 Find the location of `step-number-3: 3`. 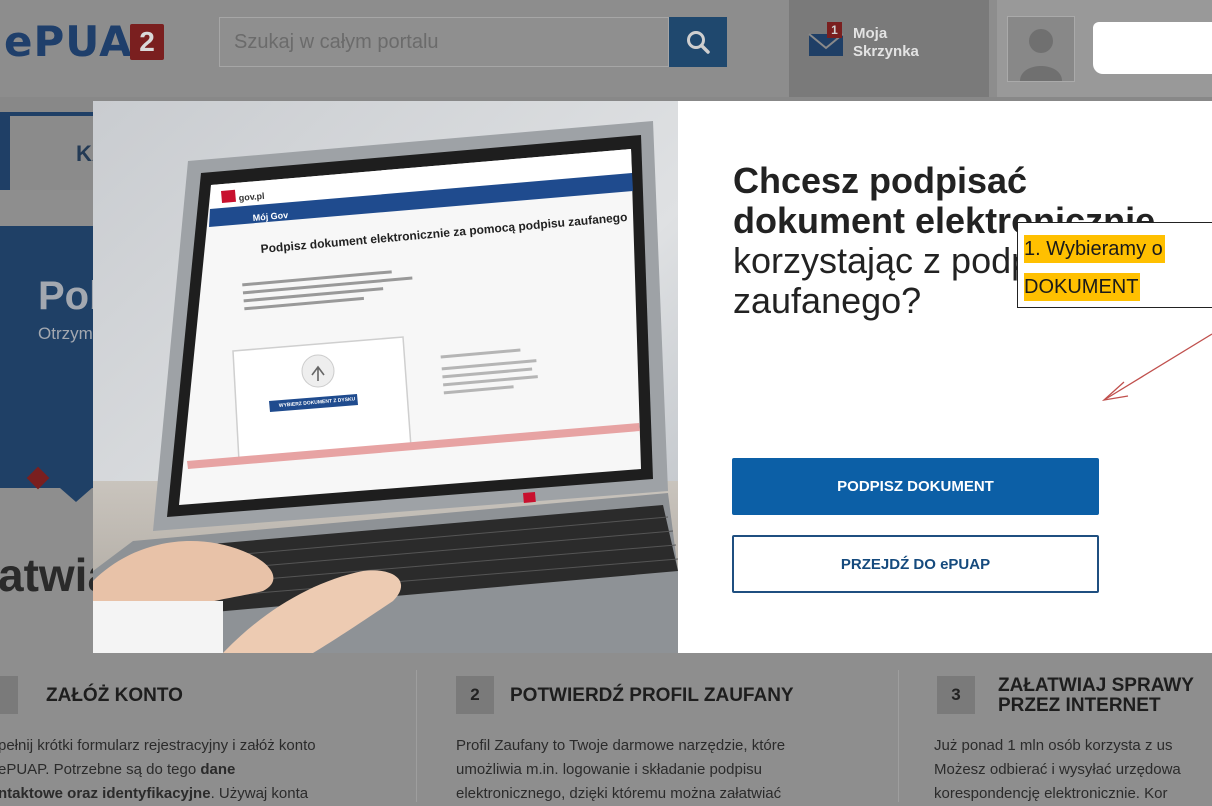

step-number-3: 3 is located at coordinates (956, 695).